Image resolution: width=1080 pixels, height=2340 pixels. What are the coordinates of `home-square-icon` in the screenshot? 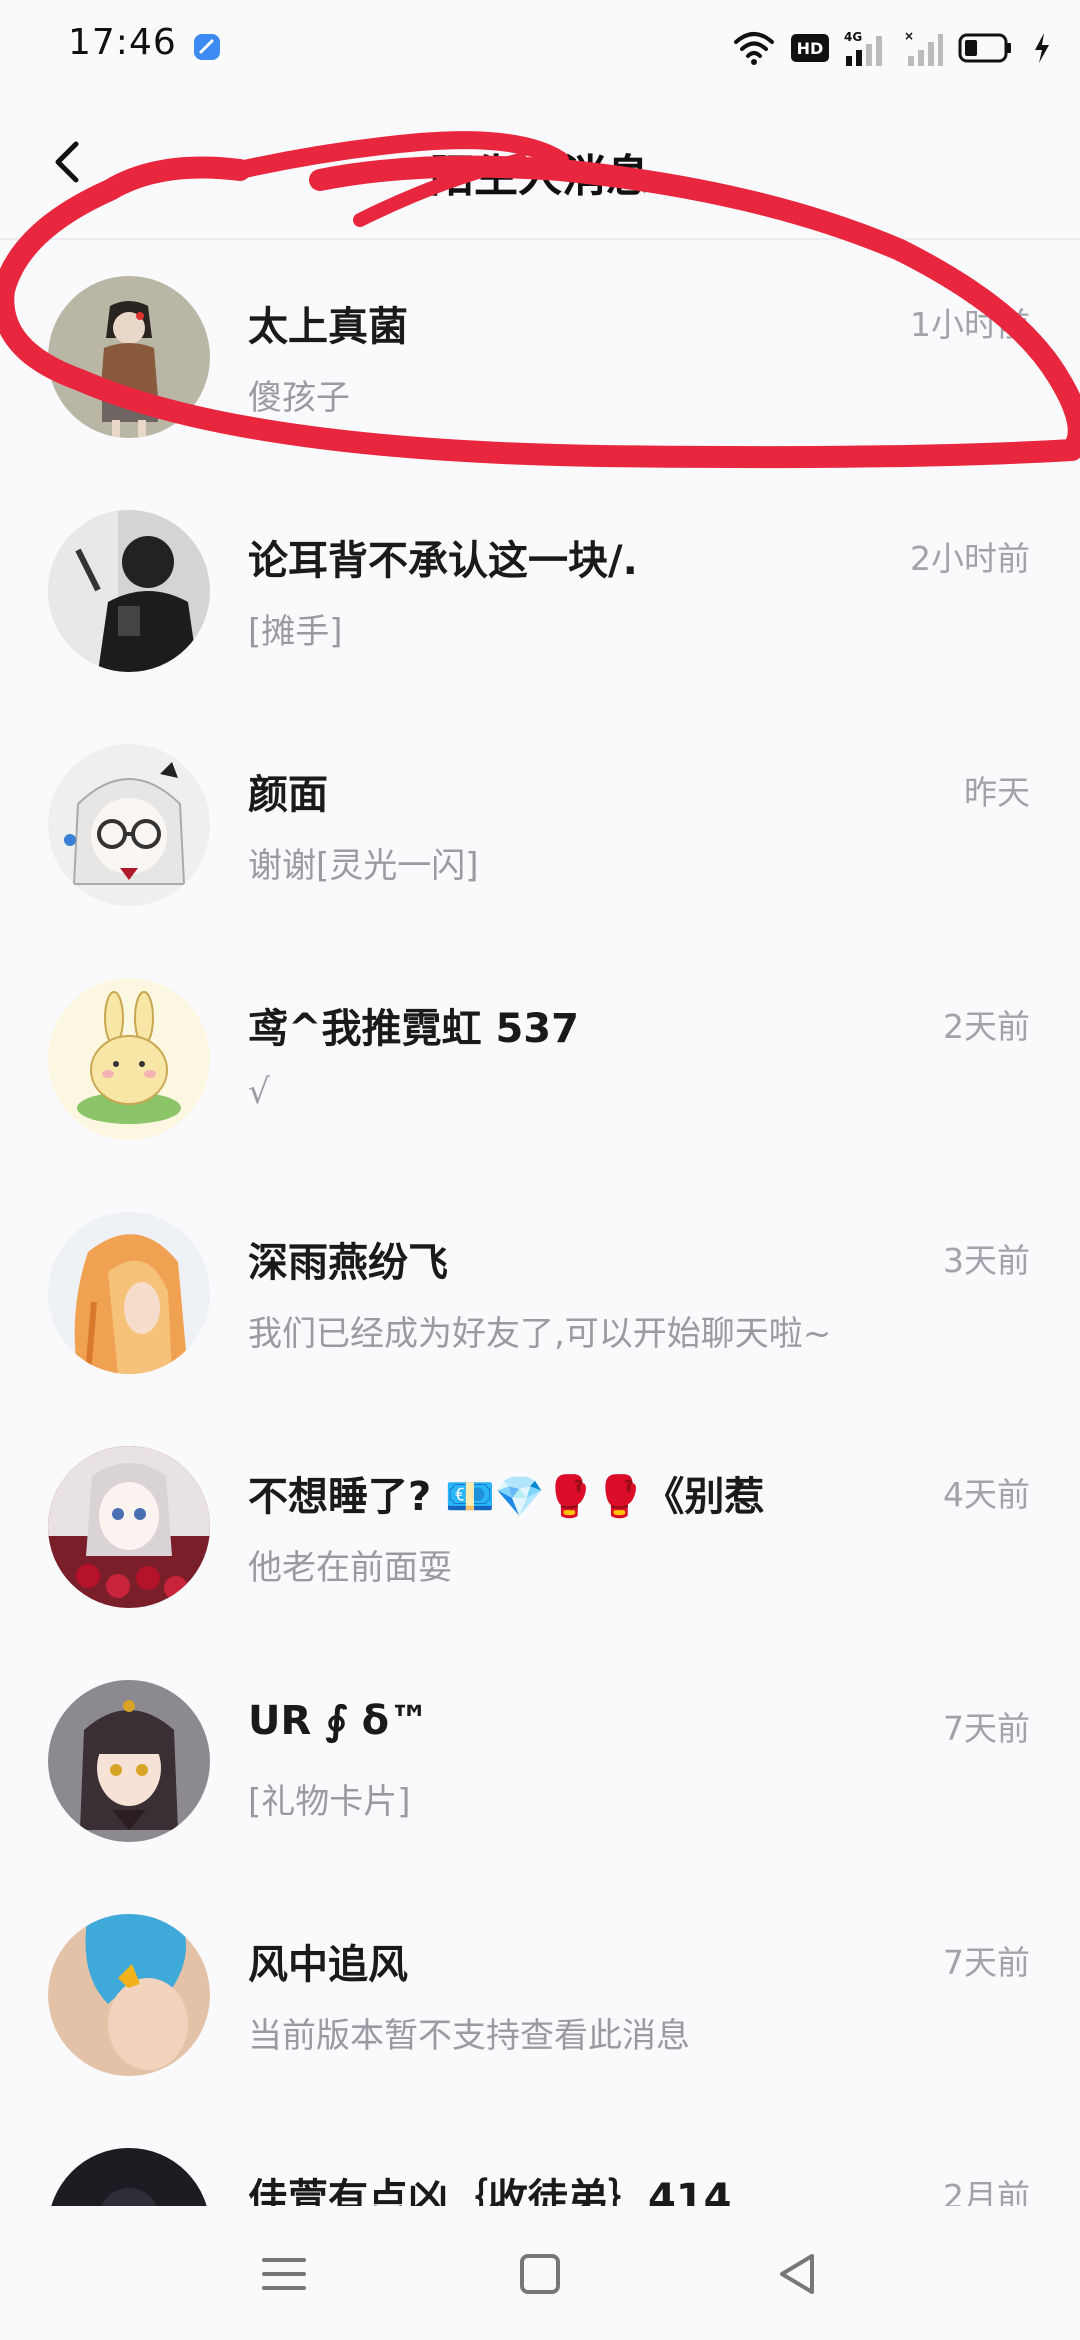 It's located at (540, 2274).